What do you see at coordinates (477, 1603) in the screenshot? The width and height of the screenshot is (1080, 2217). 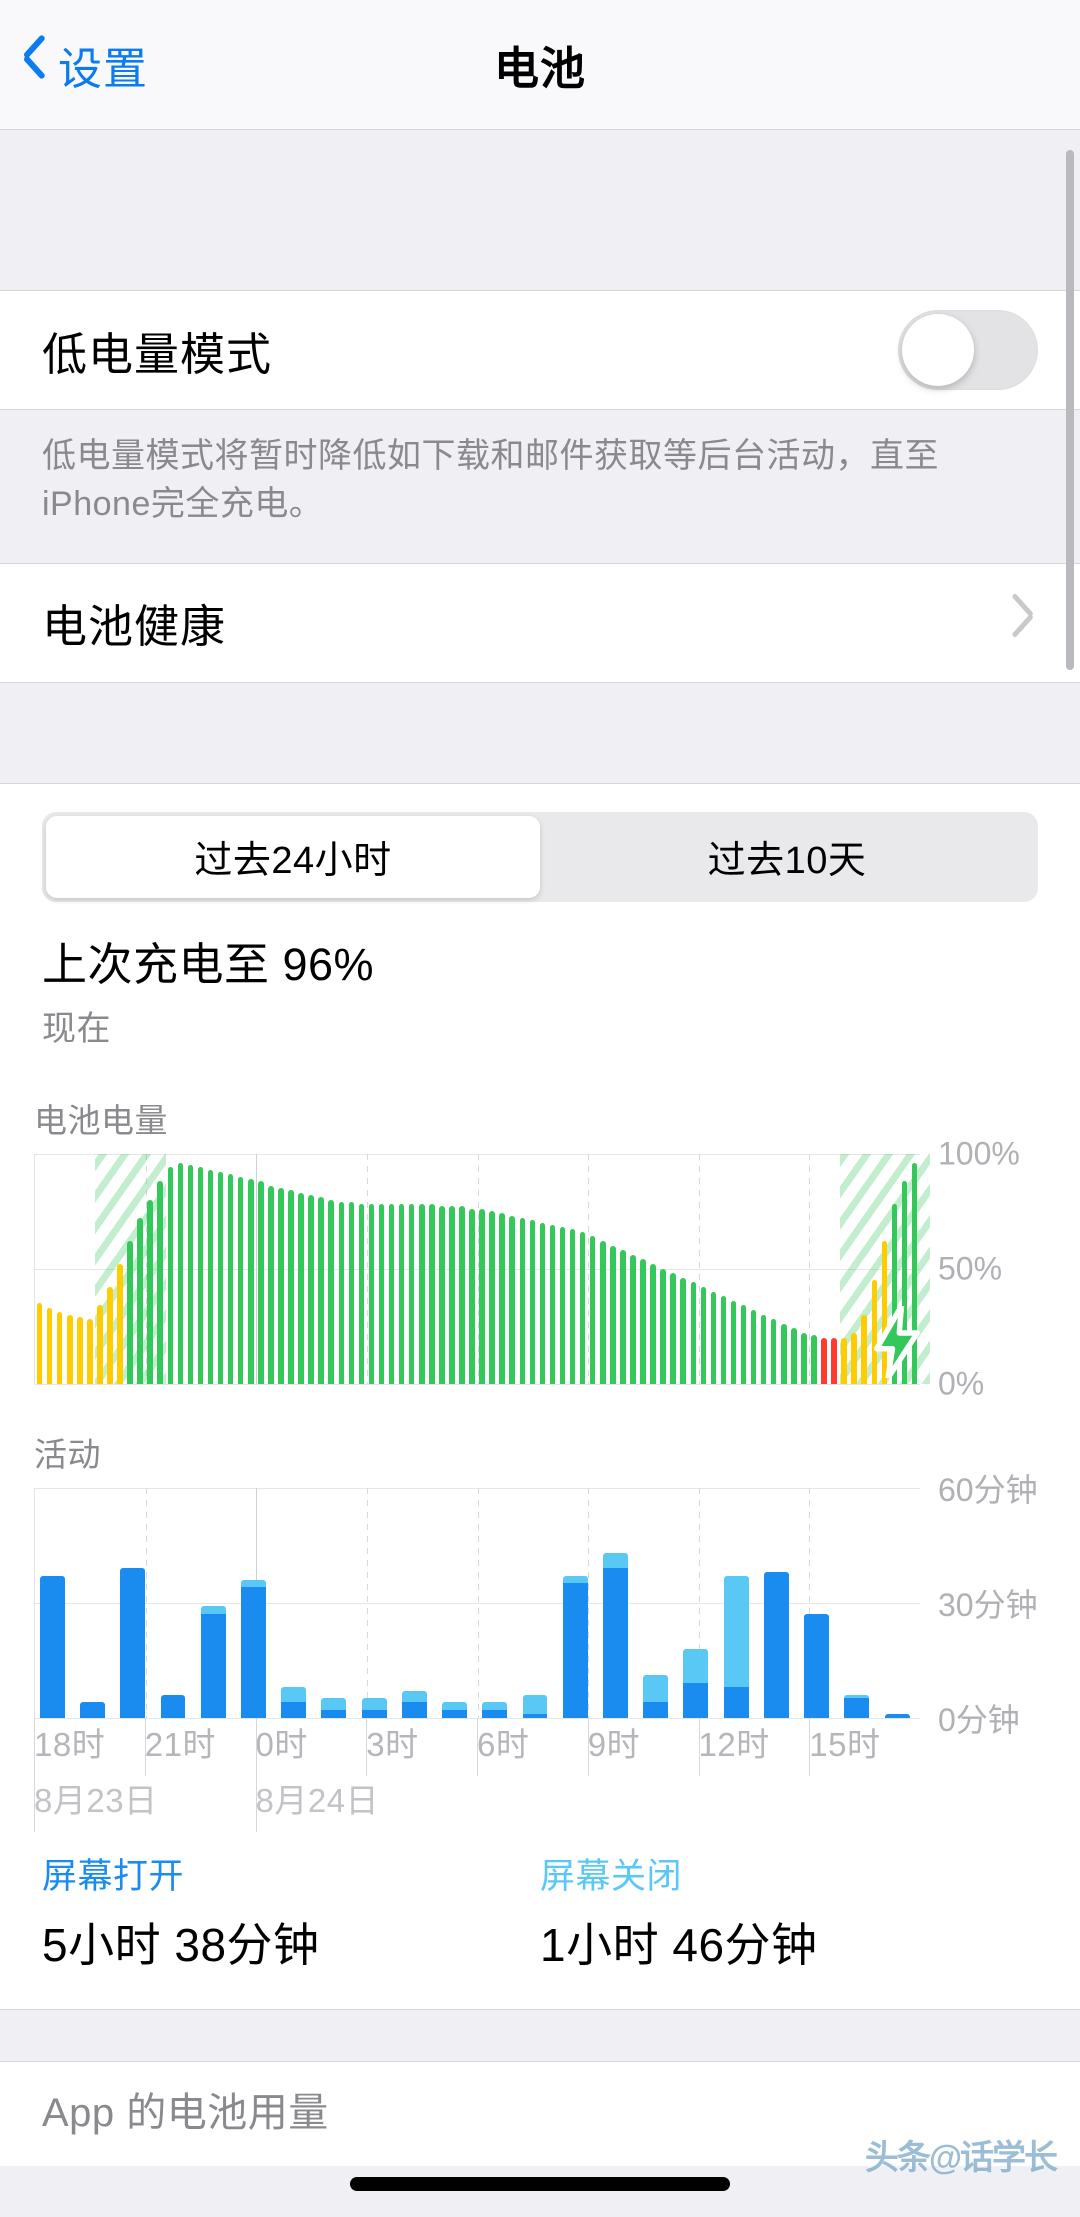 I see `activity-plot` at bounding box center [477, 1603].